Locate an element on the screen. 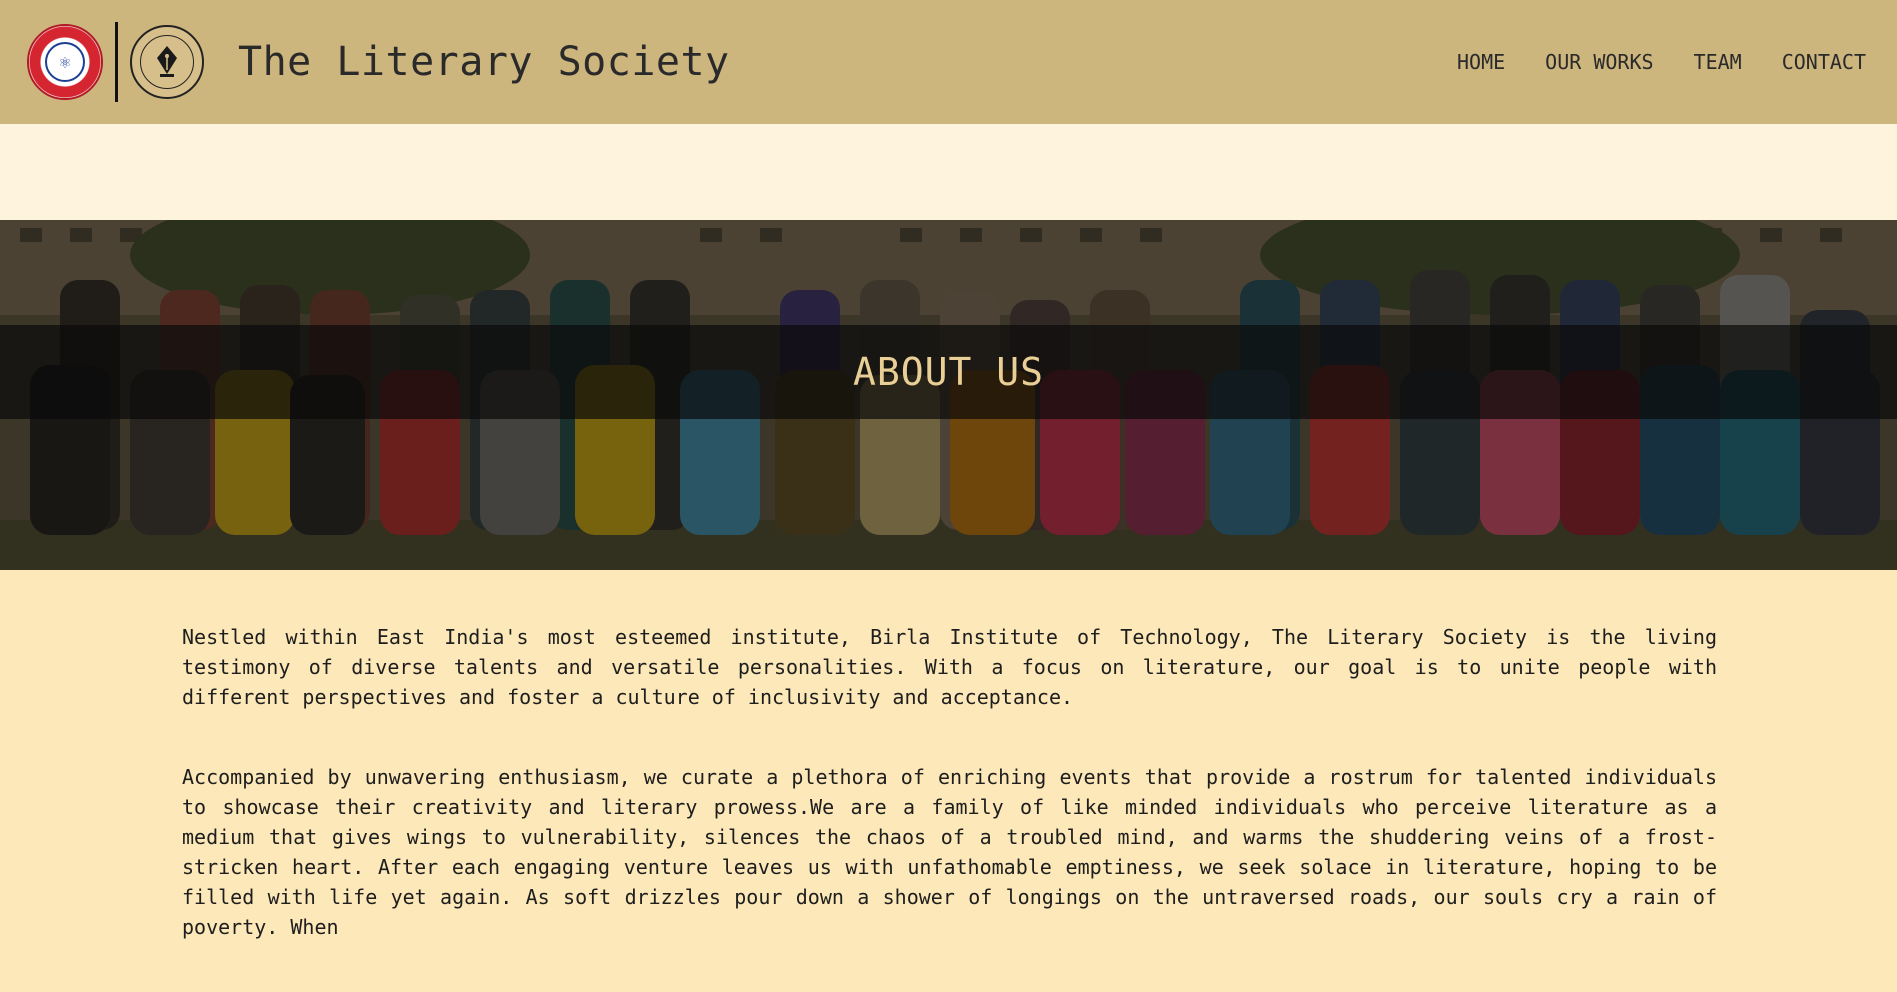 This screenshot has width=1897, height=992. nav-our-works-link: OUR WORKS is located at coordinates (1599, 62).